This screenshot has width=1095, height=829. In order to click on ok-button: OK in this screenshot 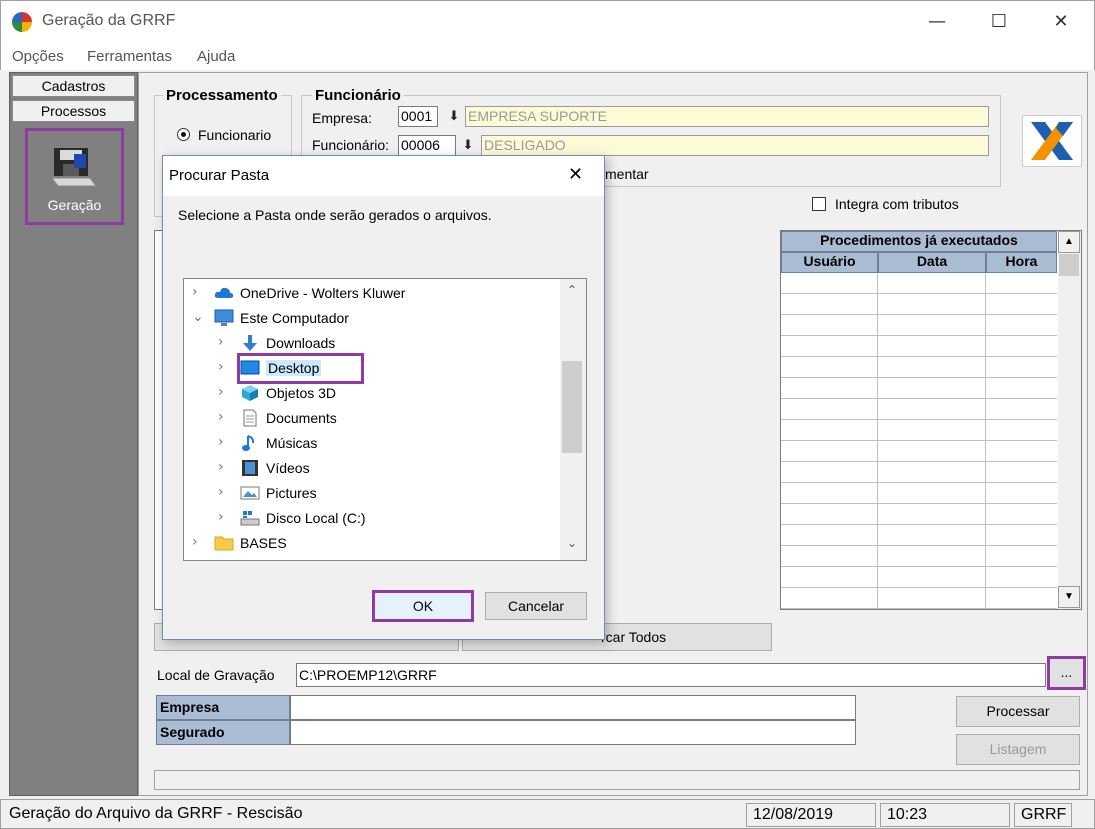, I will do `click(423, 606)`.